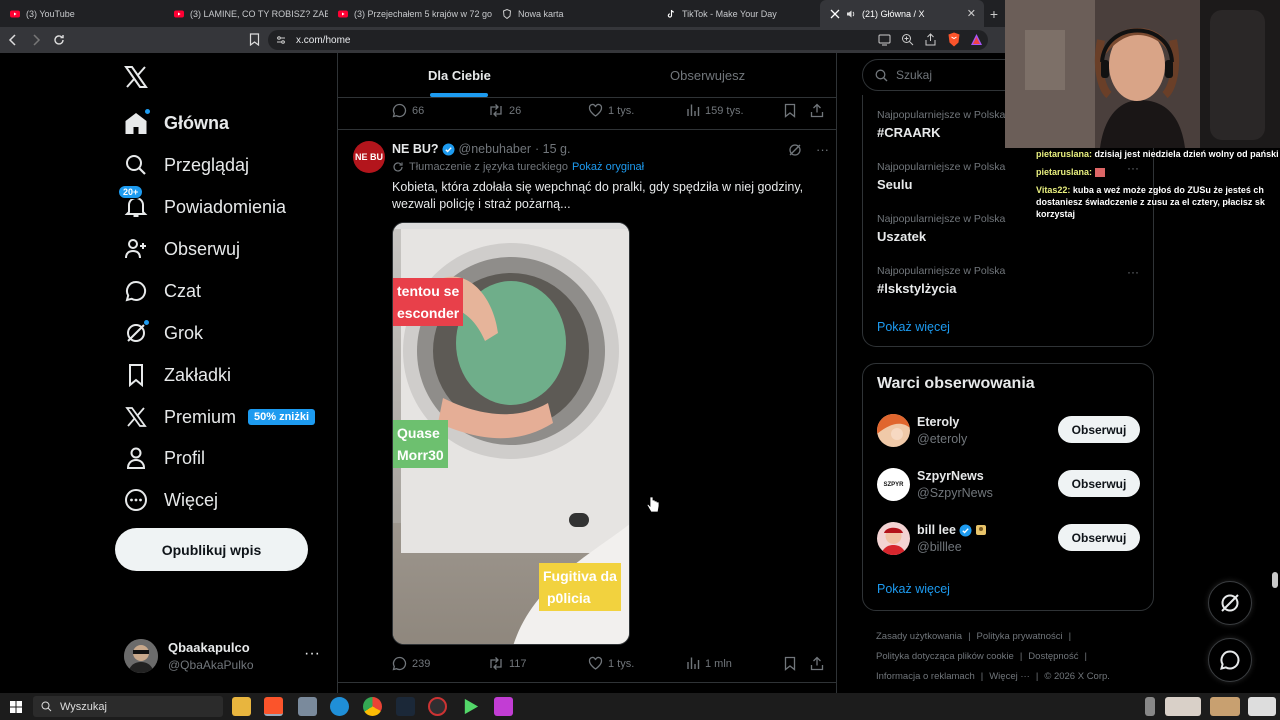 The image size is (1280, 720). I want to click on windows-start-icon, so click(16, 707).